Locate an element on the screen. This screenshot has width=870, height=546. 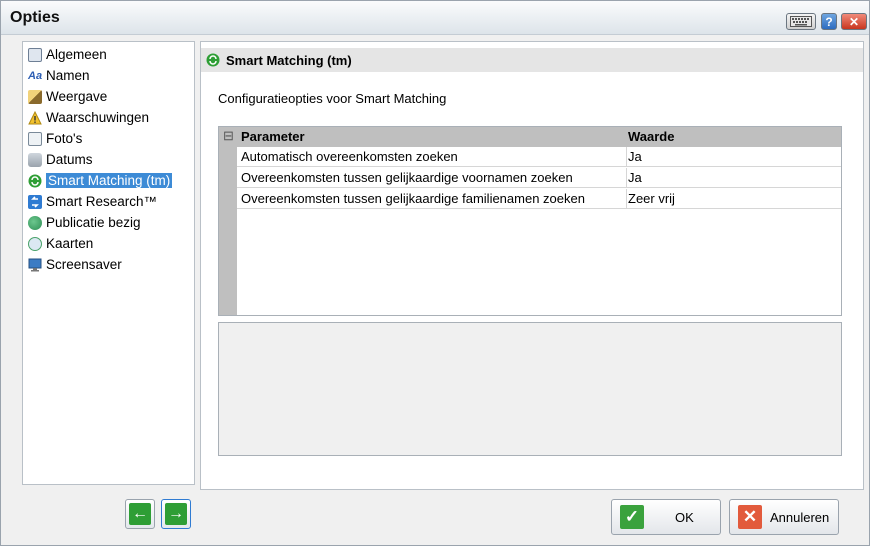
sidebar-item-label: Algemeen is located at coordinates (76, 54).